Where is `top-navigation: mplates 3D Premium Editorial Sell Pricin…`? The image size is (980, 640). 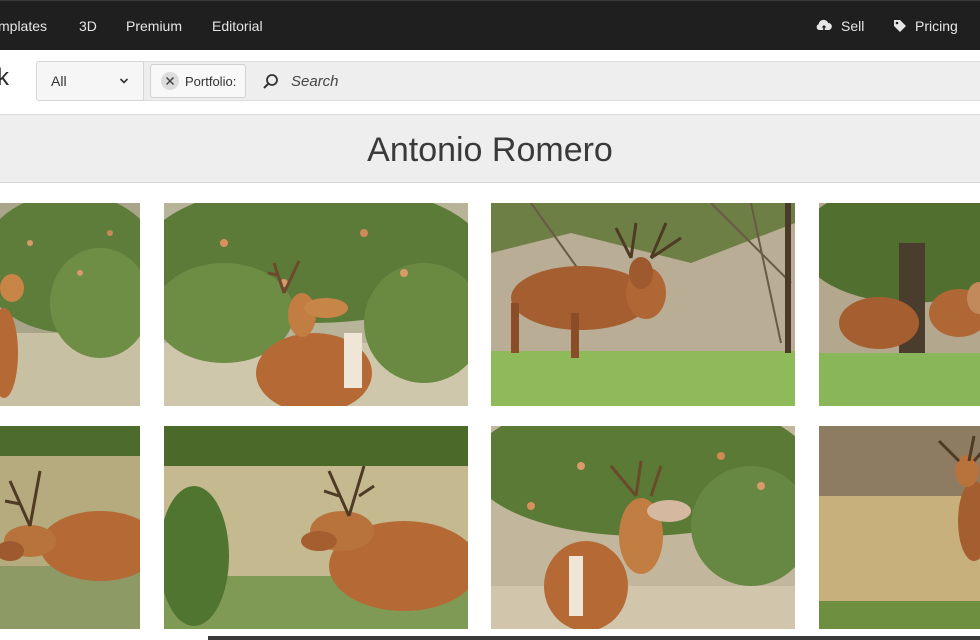
top-navigation: mplates 3D Premium Editorial Sell Pricin… is located at coordinates (490, 25).